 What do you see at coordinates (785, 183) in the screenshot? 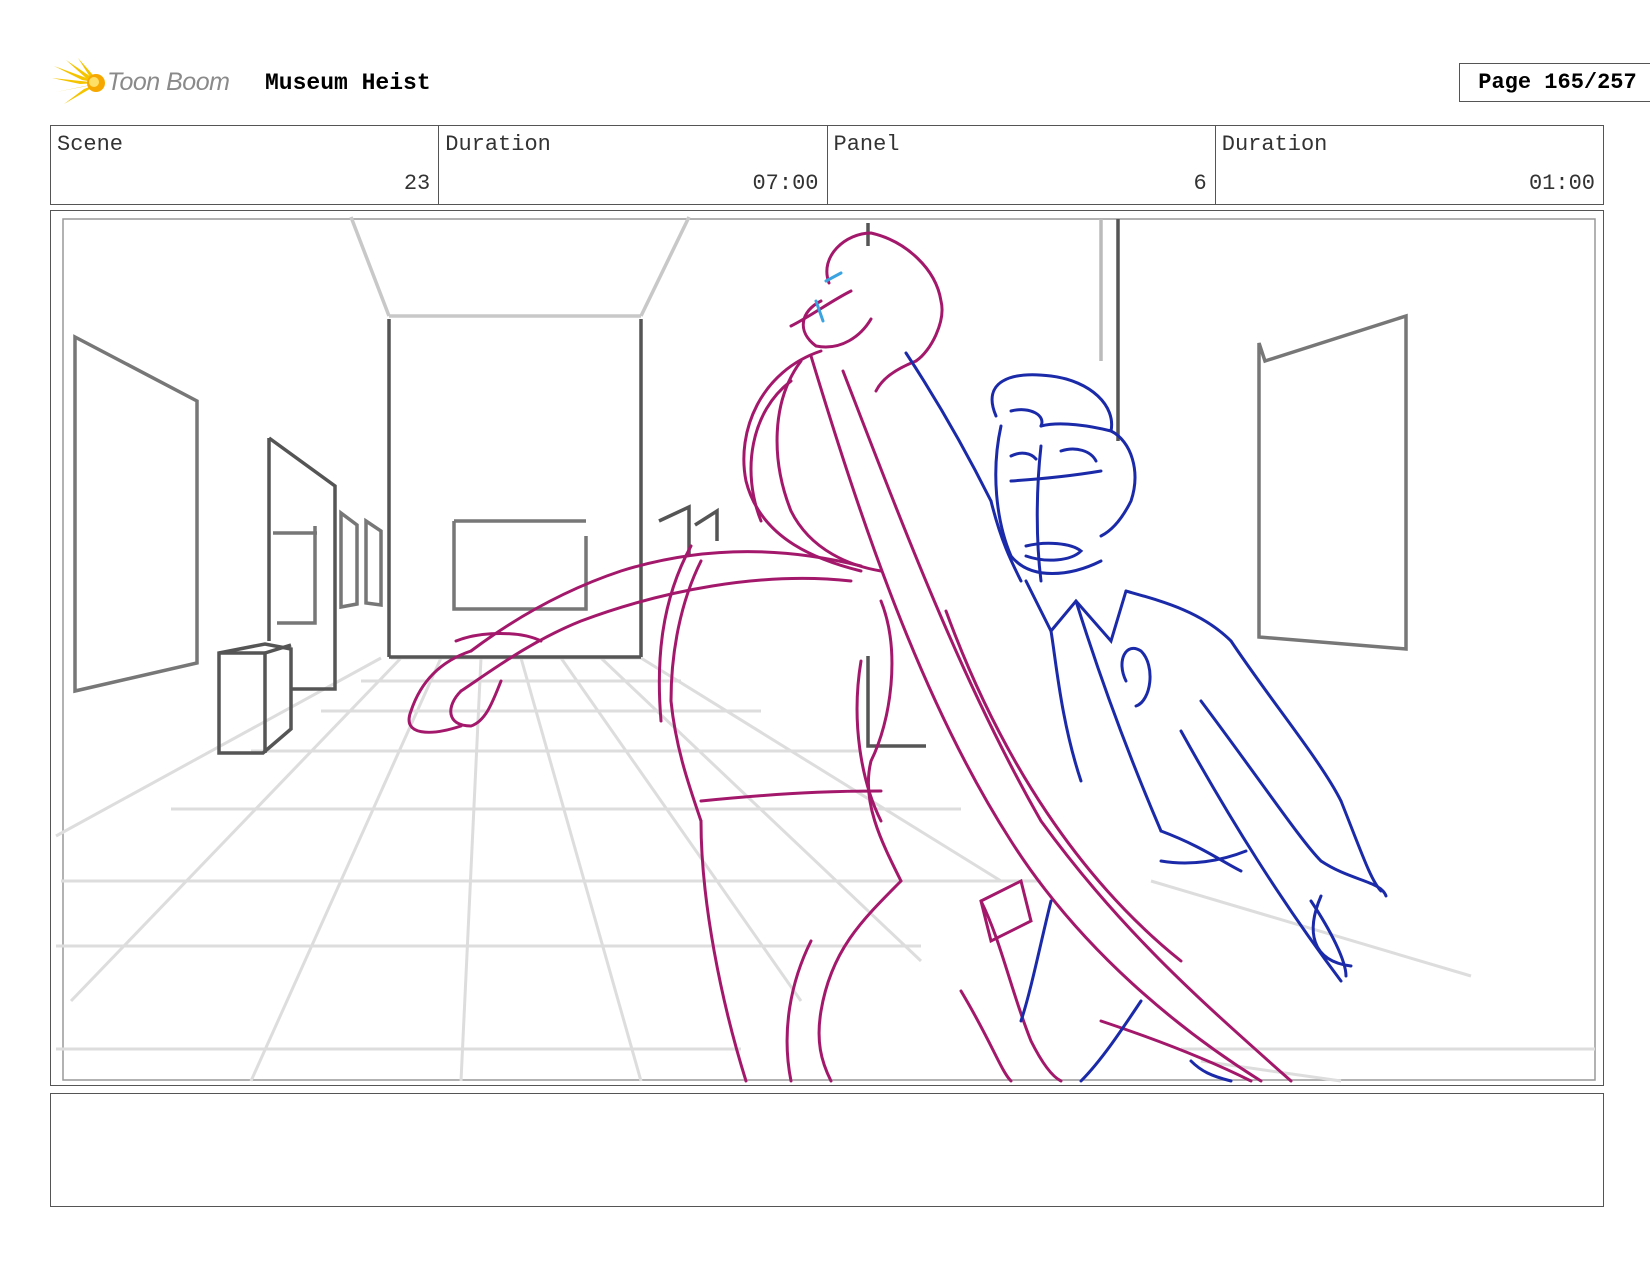
I see `scene-duration-value: 07:00` at bounding box center [785, 183].